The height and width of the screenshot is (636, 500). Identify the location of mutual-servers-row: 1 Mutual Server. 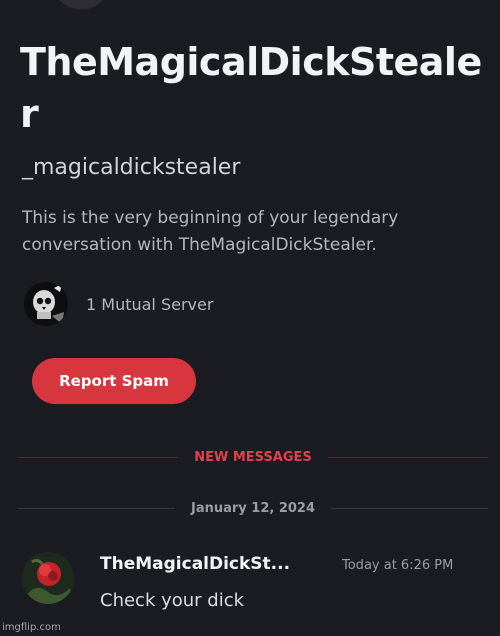
(118, 304).